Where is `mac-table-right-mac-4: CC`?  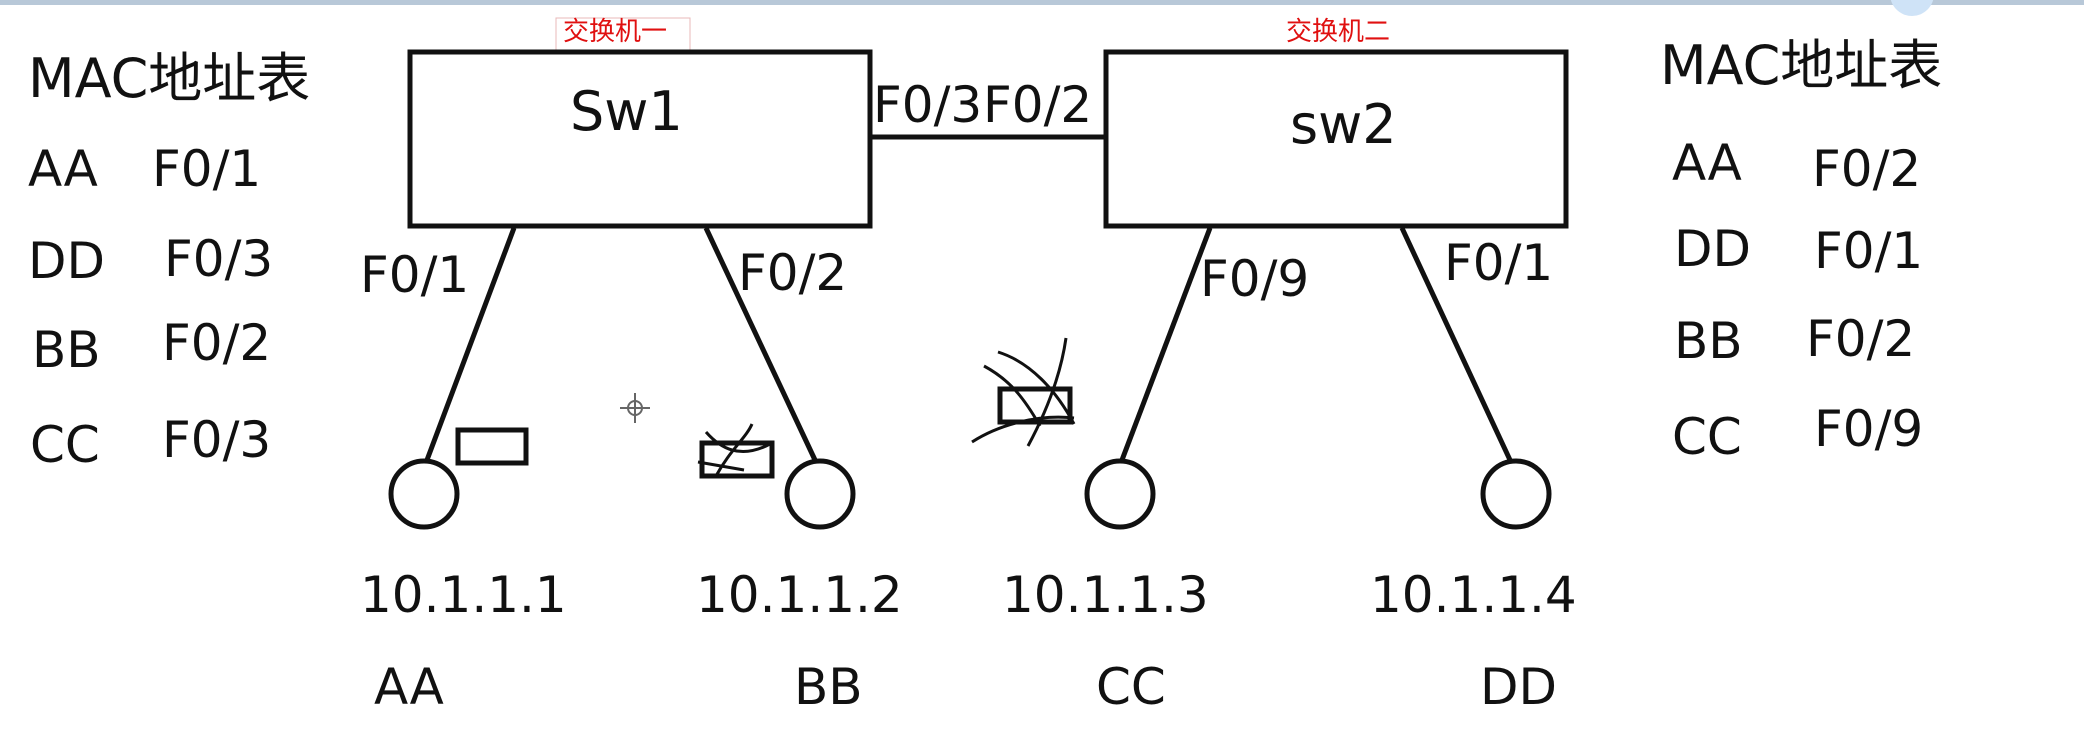 mac-table-right-mac-4: CC is located at coordinates (1707, 437).